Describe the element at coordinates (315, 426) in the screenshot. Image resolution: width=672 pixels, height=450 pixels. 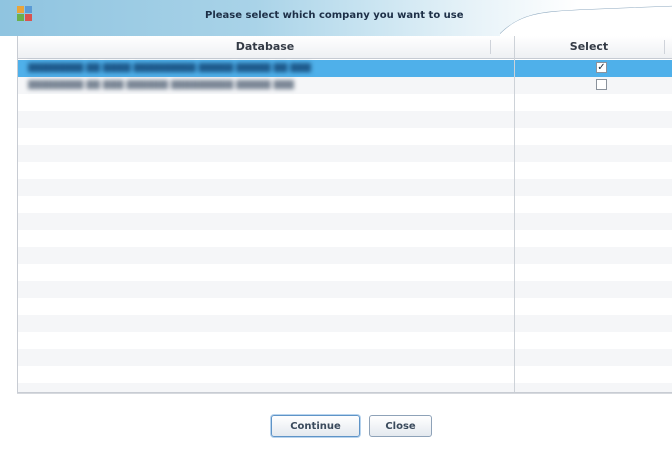
I see `continue-button: Continue` at that location.